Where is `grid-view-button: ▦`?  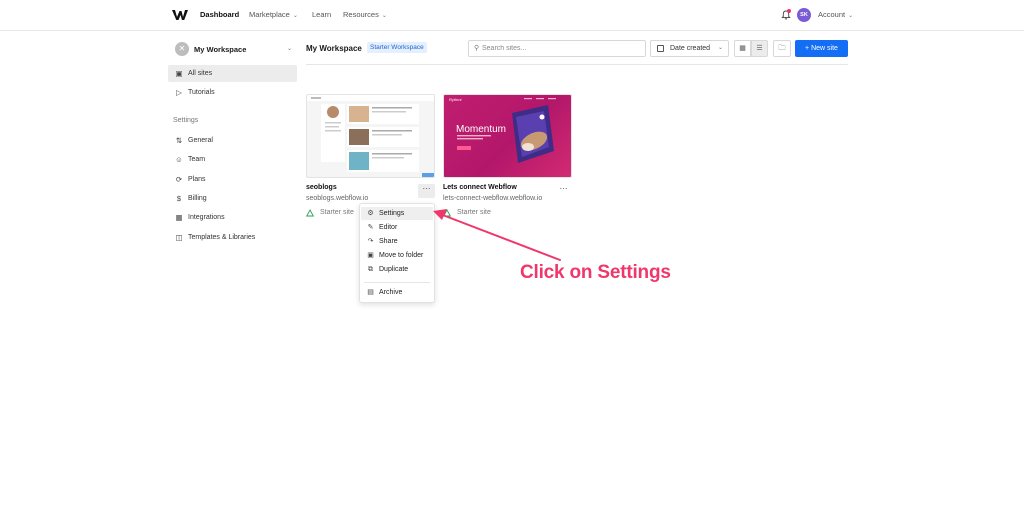 grid-view-button: ▦ is located at coordinates (742, 48).